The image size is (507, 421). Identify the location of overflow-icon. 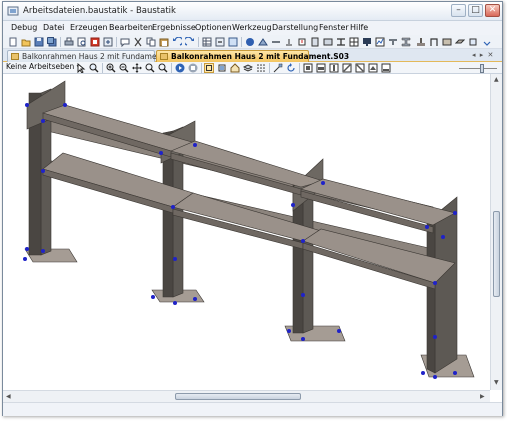
(487, 42).